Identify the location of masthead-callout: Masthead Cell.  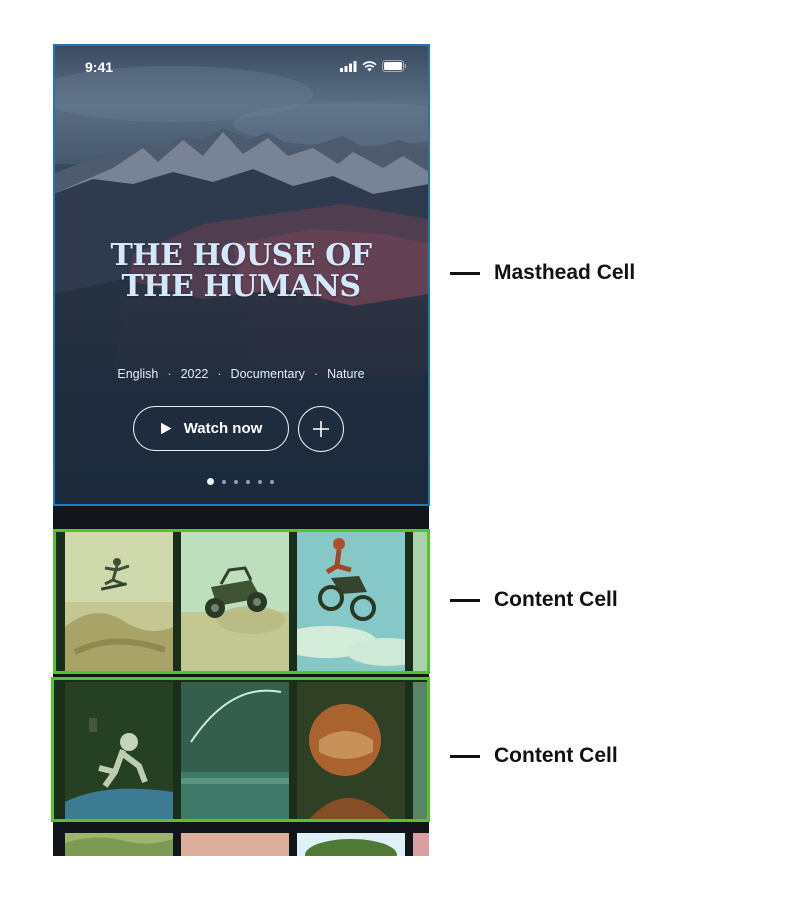
(542, 273).